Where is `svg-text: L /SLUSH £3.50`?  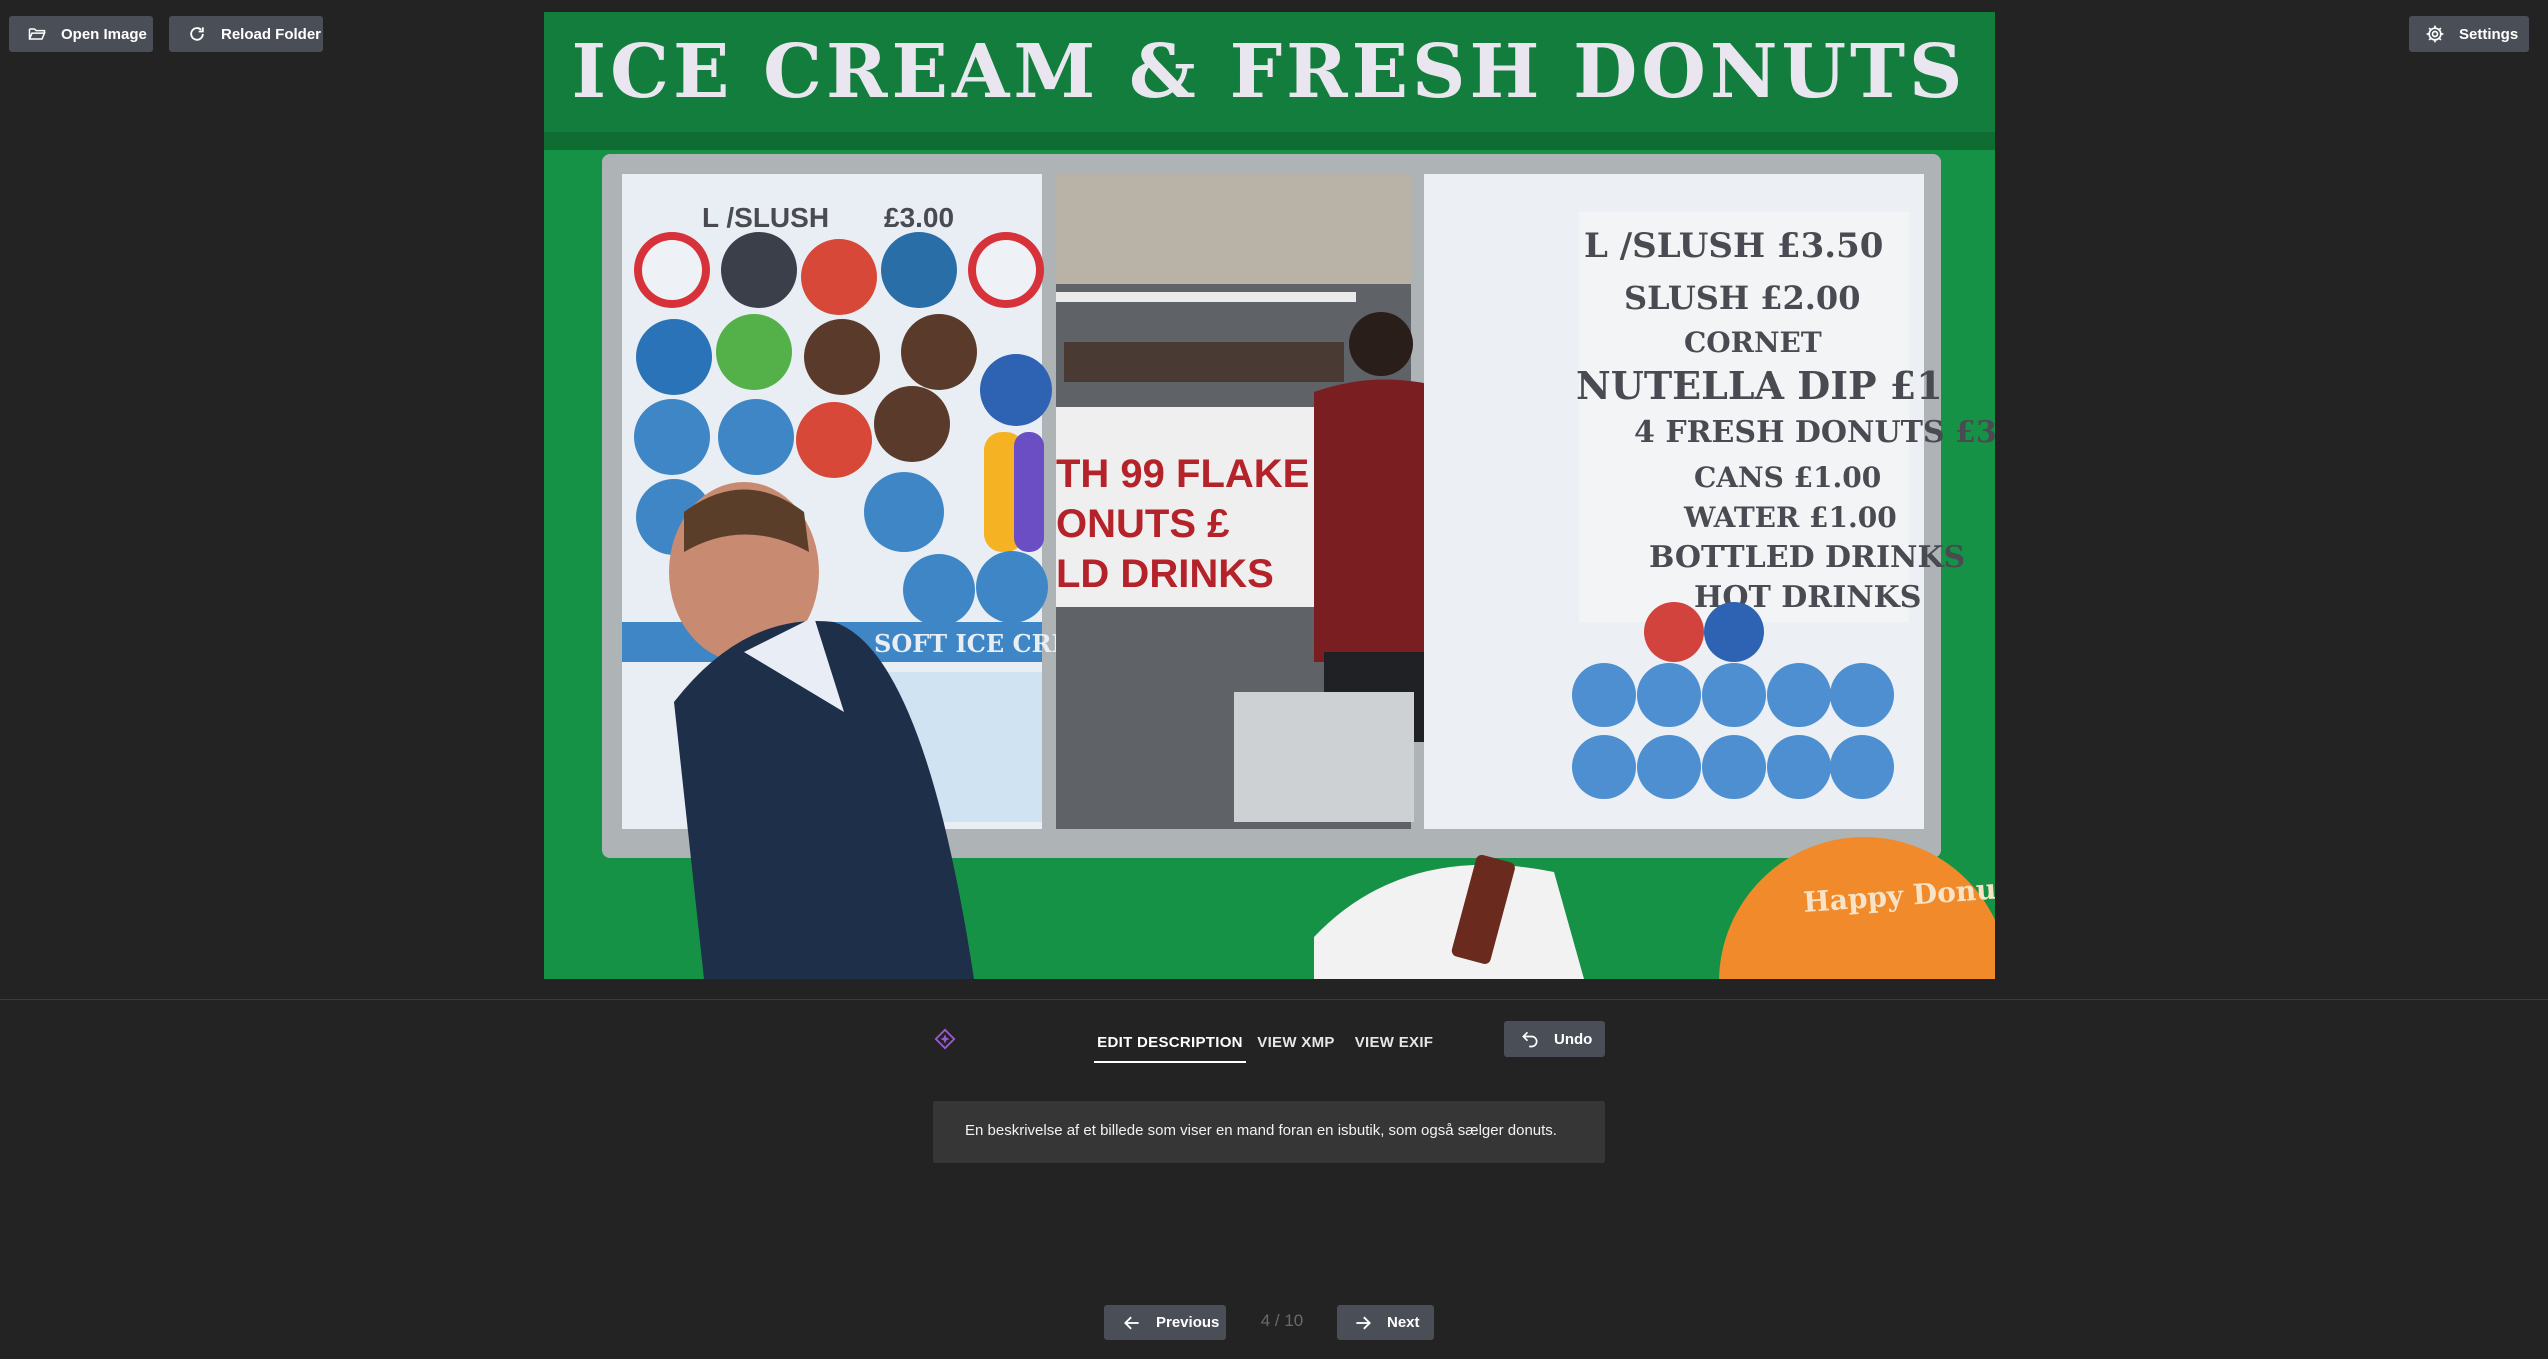 svg-text: L /SLUSH £3.50 is located at coordinates (1733, 246).